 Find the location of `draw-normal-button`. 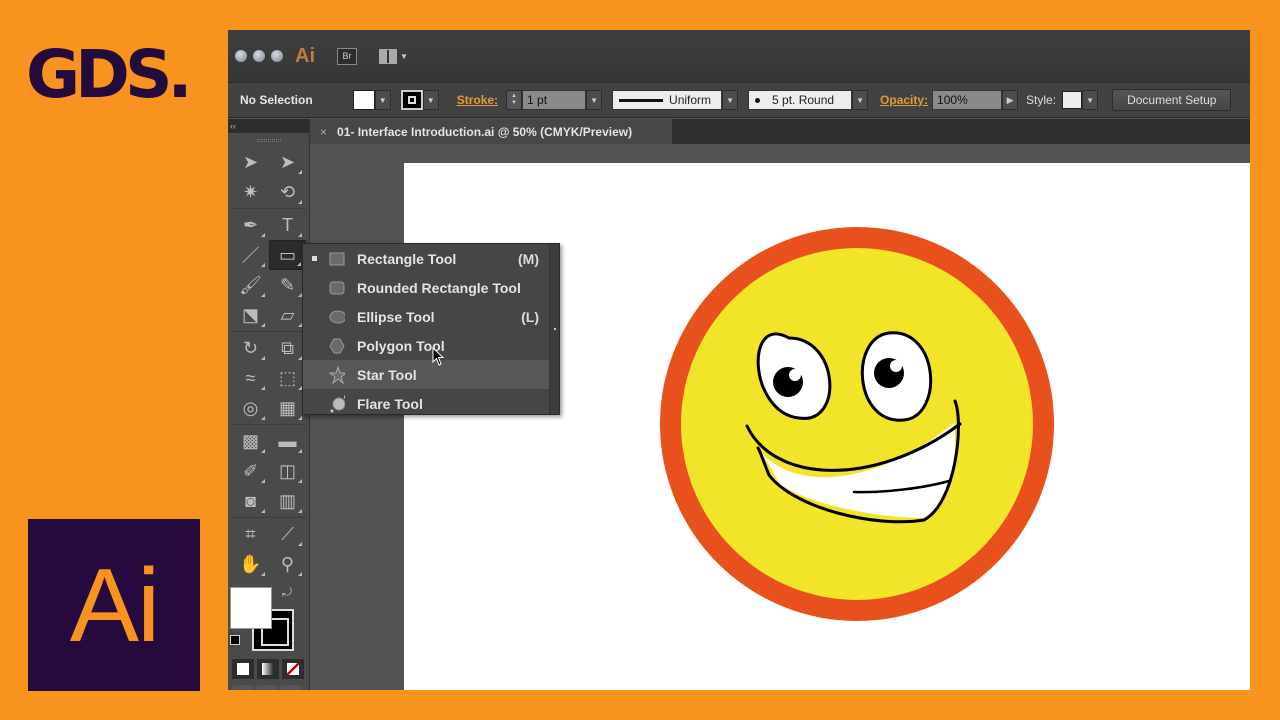

draw-normal-button is located at coordinates (243, 687).